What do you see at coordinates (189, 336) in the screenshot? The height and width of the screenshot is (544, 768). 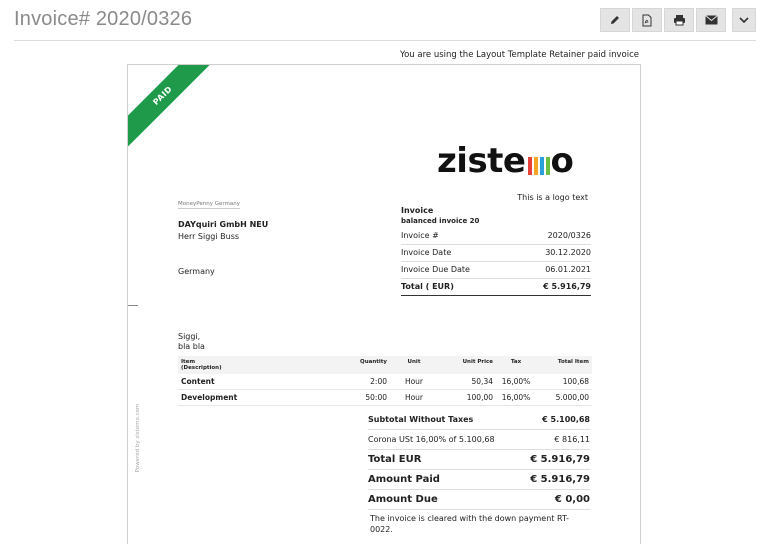 I see `greeting-line: Siggi,` at bounding box center [189, 336].